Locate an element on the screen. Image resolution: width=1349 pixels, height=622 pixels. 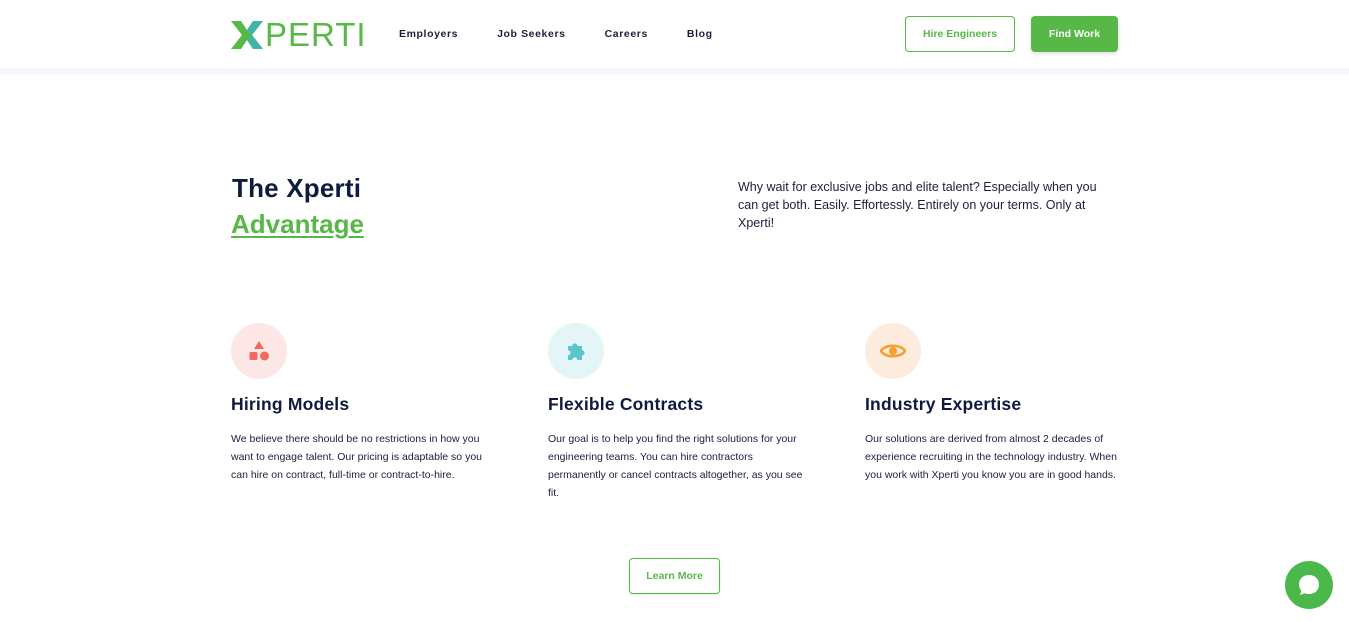
chat-bubble-icon is located at coordinates (1309, 585).